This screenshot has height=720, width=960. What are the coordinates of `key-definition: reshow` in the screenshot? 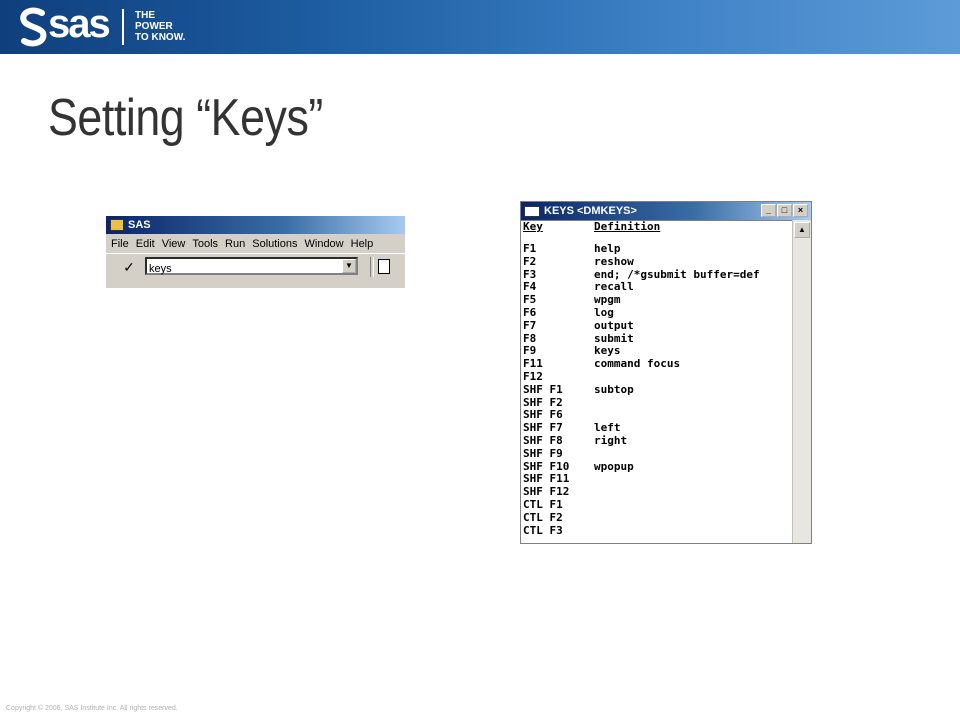 It's located at (614, 261).